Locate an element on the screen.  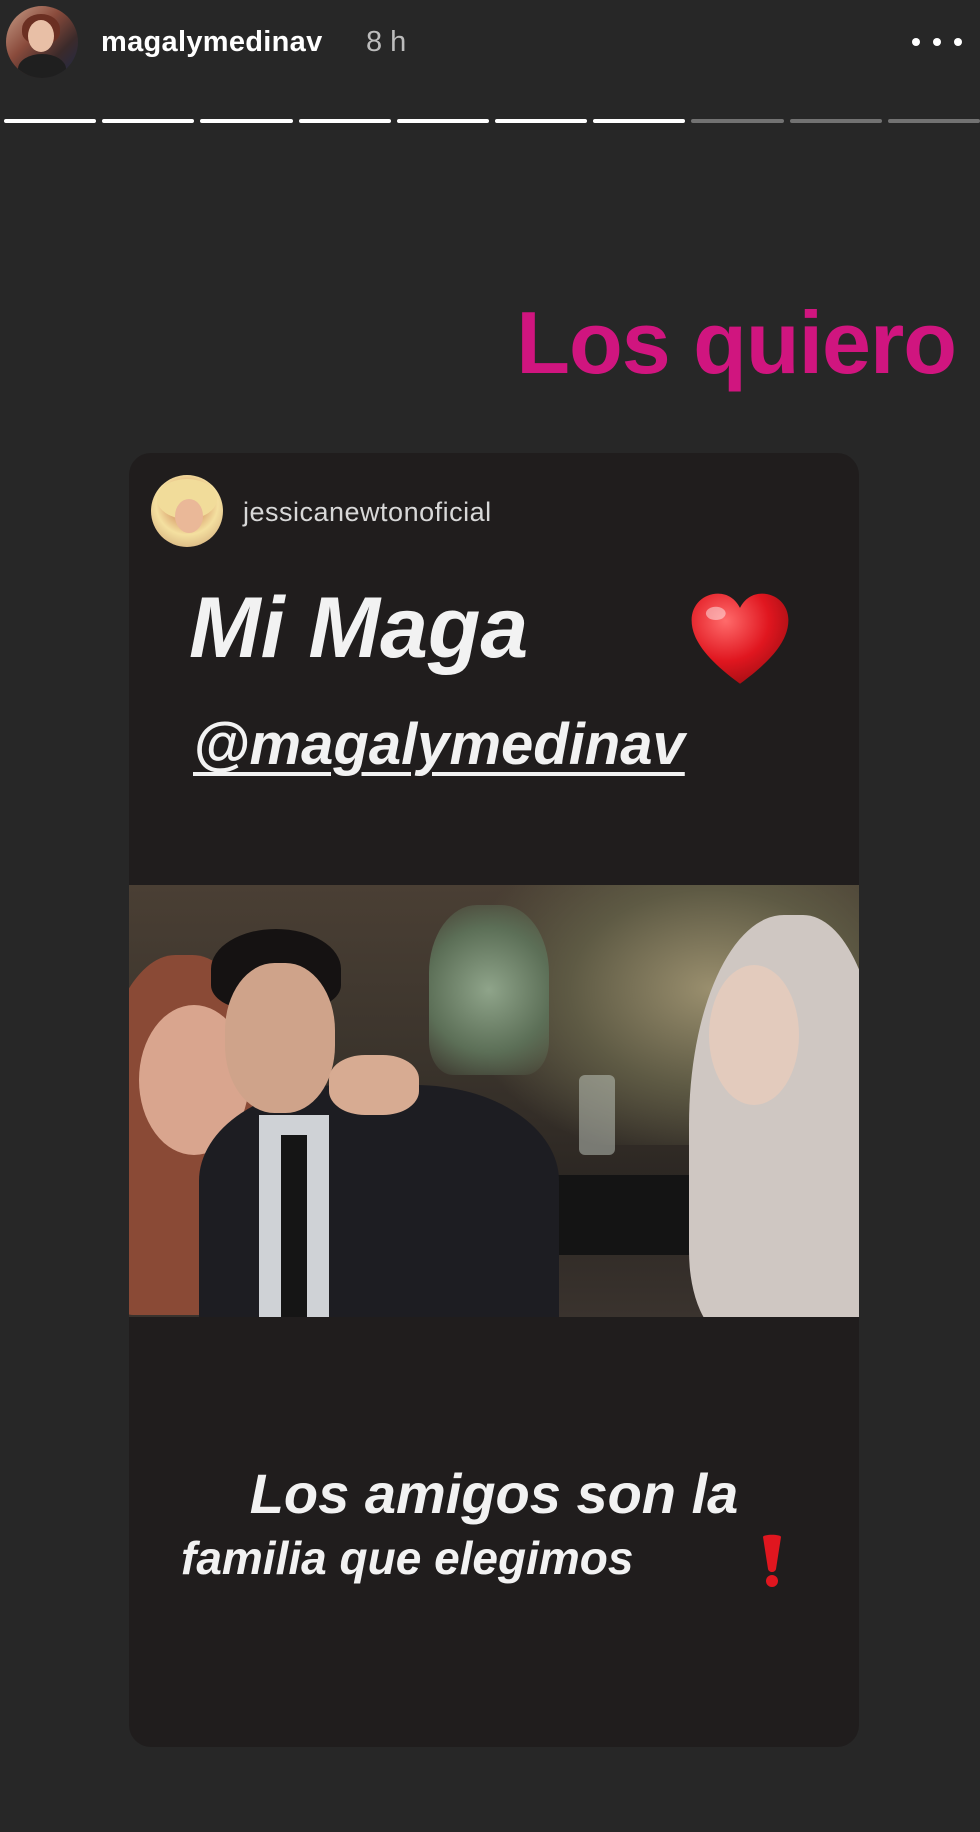
shared-post-footer-line-2: familia que elegimos is located at coordinates (407, 1558).